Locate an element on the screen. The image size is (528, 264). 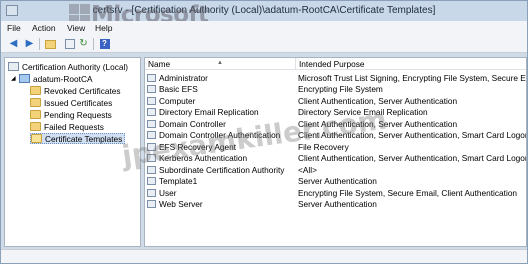
list-item: Template1 Server Authentication is located at coordinates (335, 181).